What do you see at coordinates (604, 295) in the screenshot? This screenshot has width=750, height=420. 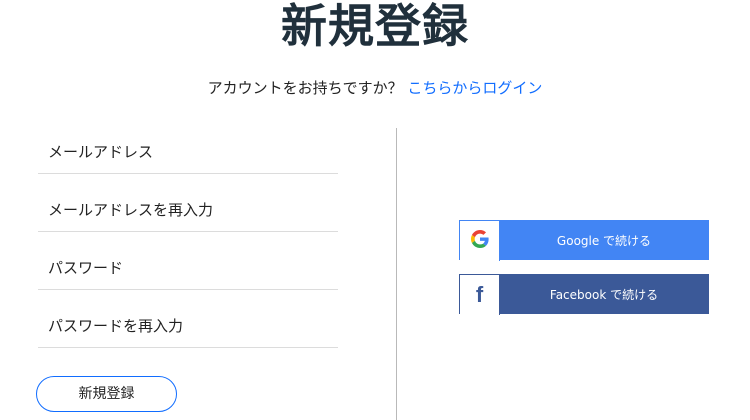 I see `facebook-signin-label: Facebook で続ける` at bounding box center [604, 295].